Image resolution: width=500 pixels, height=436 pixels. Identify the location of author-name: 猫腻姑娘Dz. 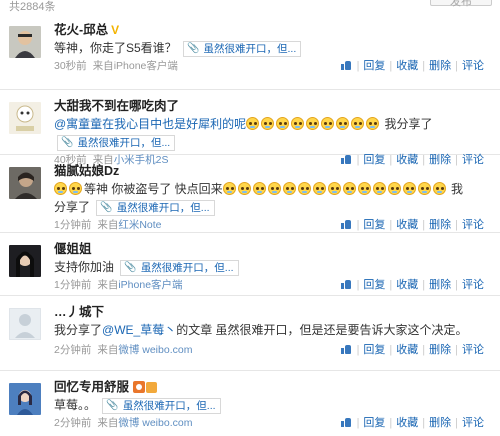
(86, 171).